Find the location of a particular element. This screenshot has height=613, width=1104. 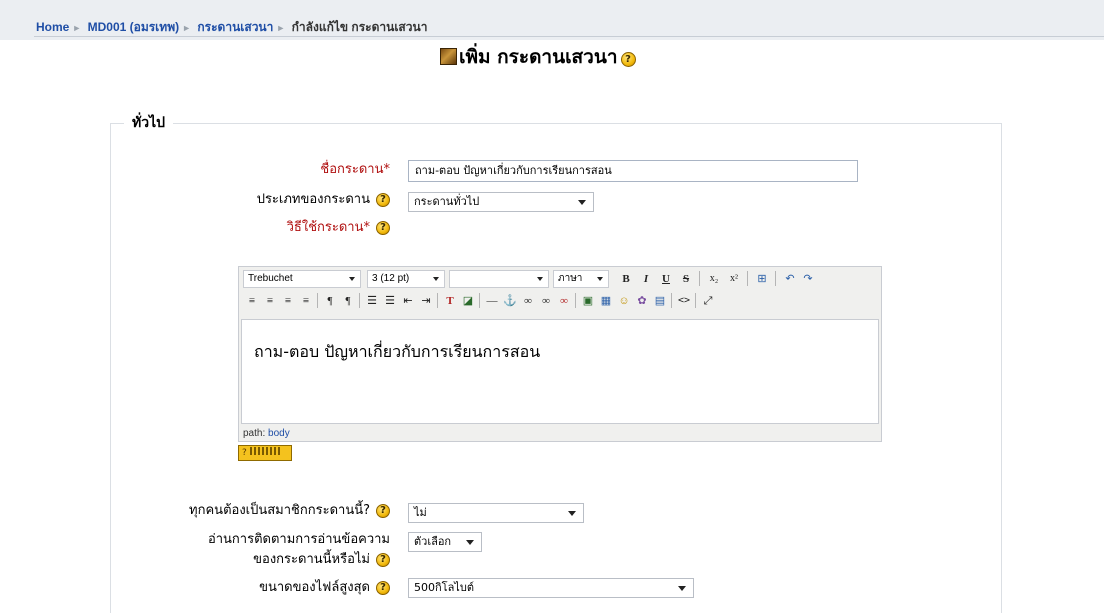

breadcrumb-home-link: Home is located at coordinates (52, 27).